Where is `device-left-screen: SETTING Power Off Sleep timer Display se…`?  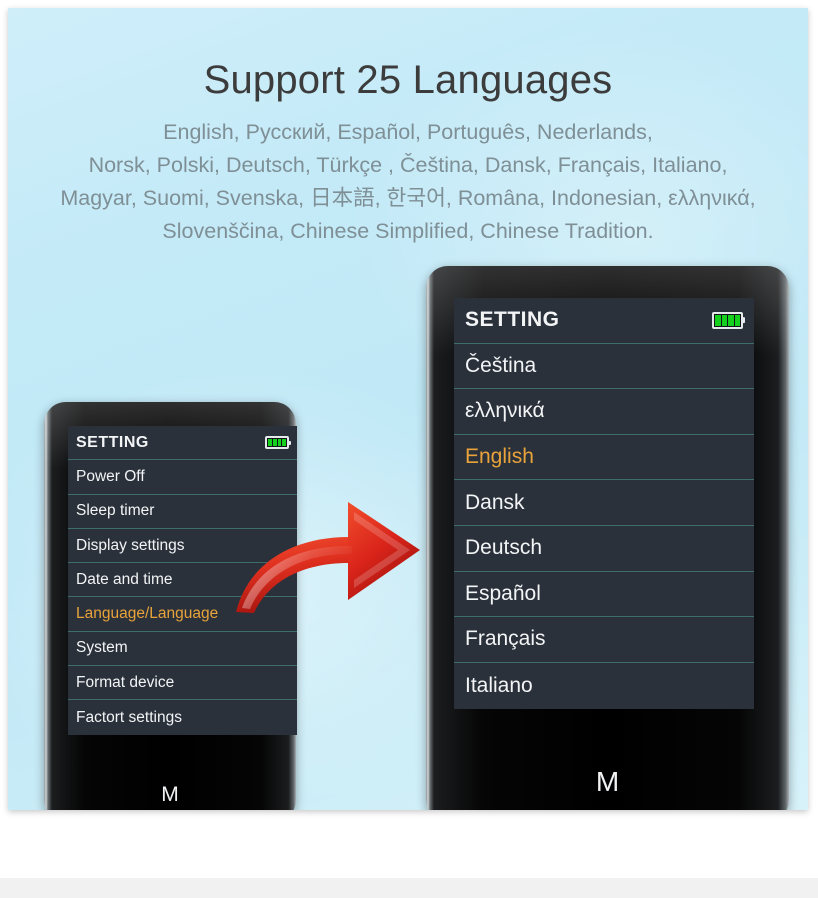
device-left-screen: SETTING Power Off Sleep timer Display se… is located at coordinates (182, 580).